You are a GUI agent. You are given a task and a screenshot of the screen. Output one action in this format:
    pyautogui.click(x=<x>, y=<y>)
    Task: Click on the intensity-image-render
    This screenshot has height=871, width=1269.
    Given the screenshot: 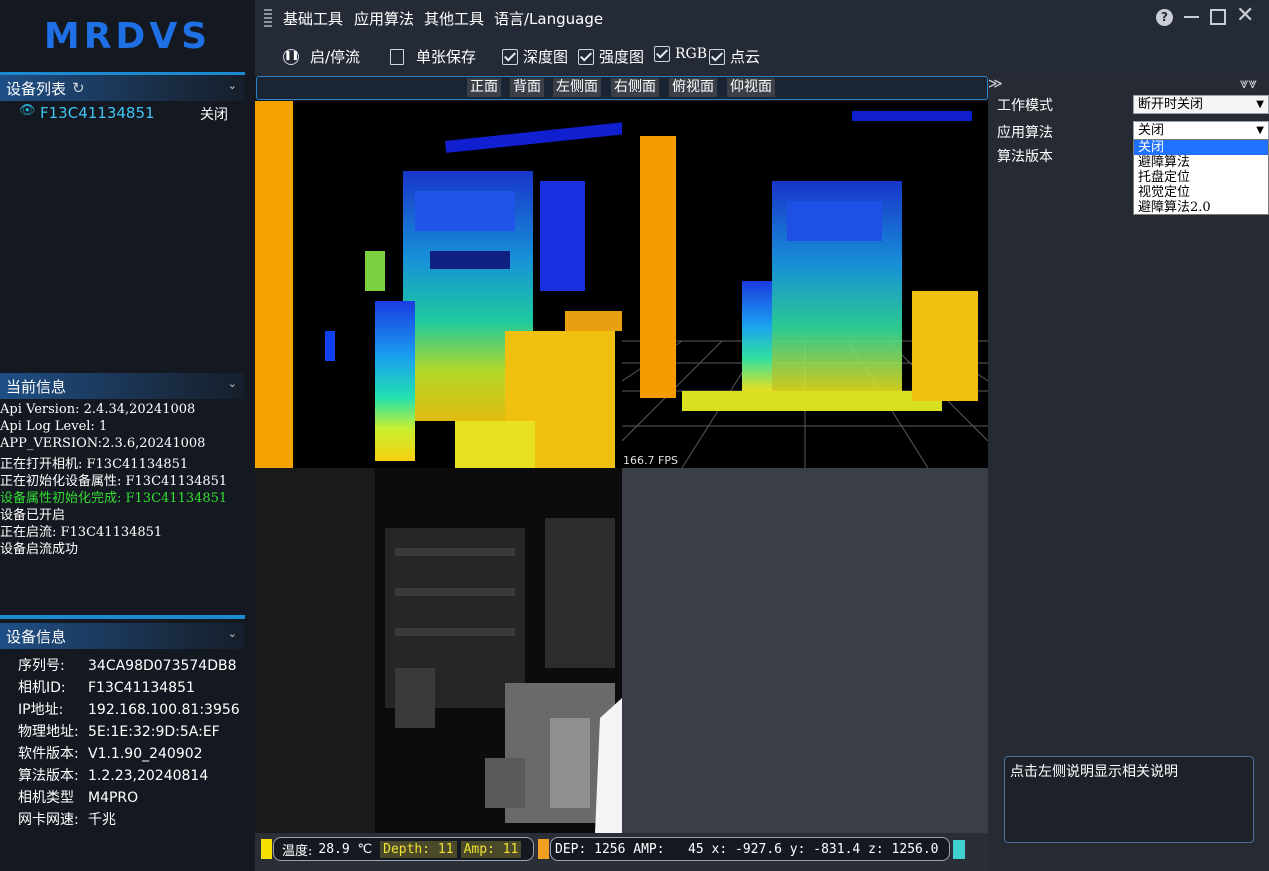 What is the action you would take?
    pyautogui.click(x=438, y=650)
    